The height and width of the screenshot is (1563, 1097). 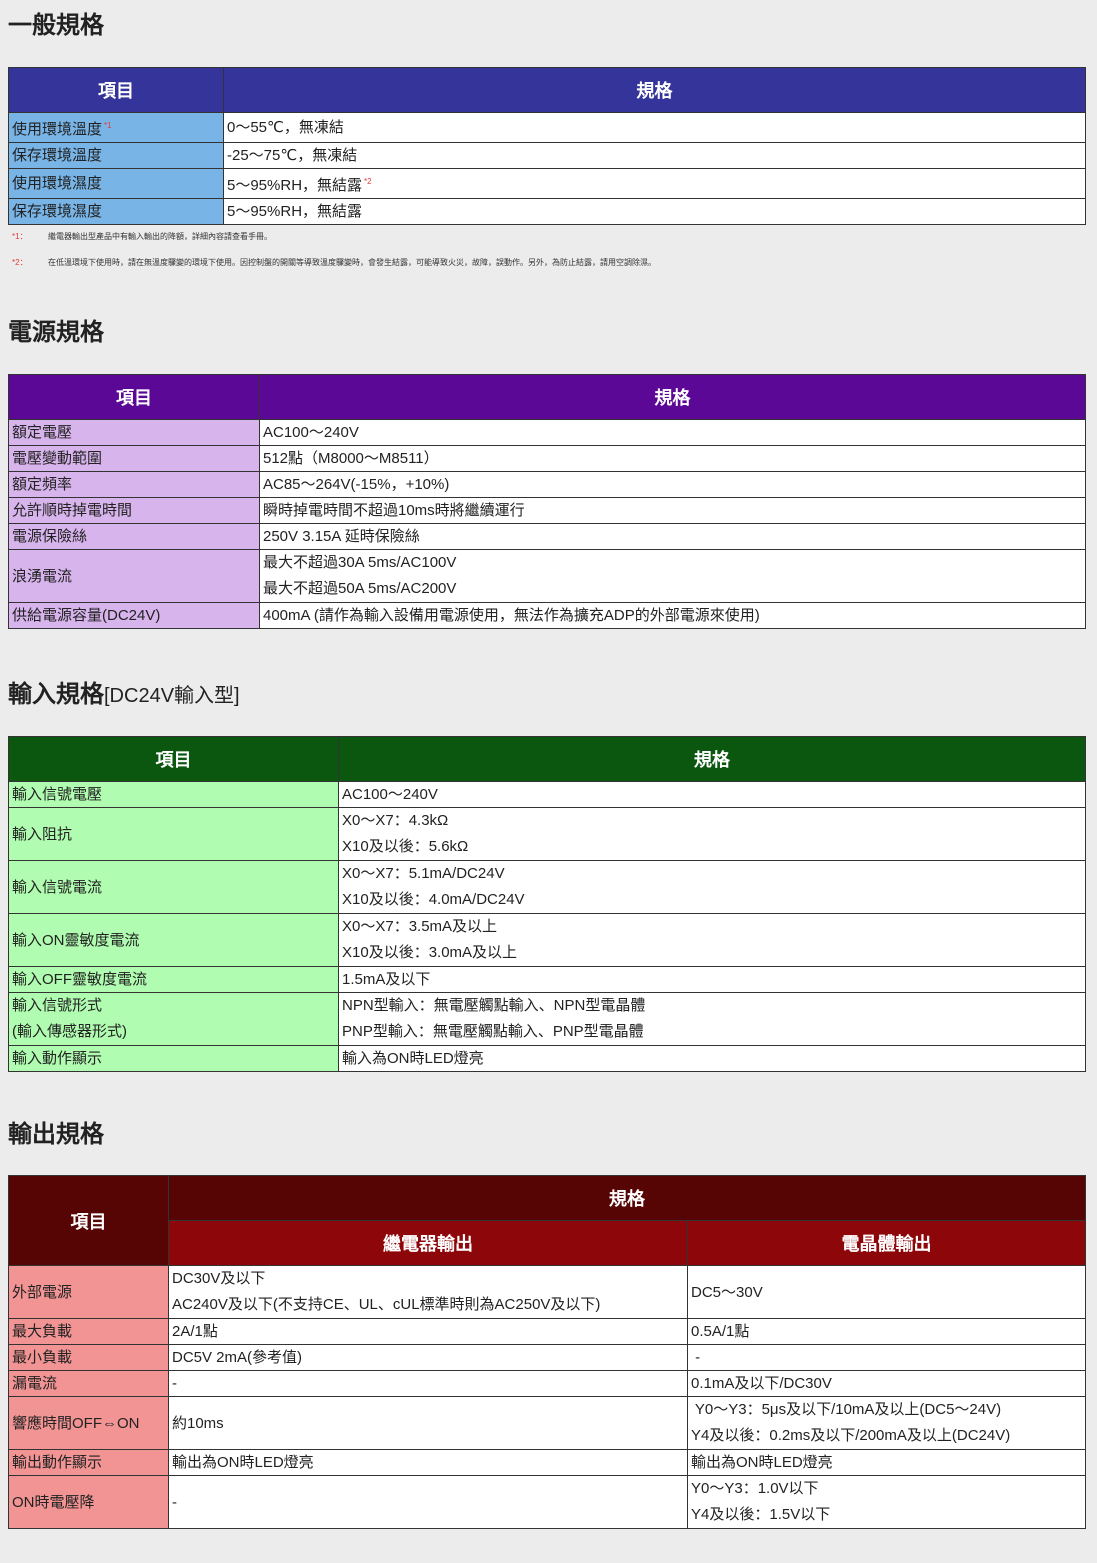 What do you see at coordinates (428, 1462) in the screenshot?
I see `row-relay: 輸出為ON時LED燈亮` at bounding box center [428, 1462].